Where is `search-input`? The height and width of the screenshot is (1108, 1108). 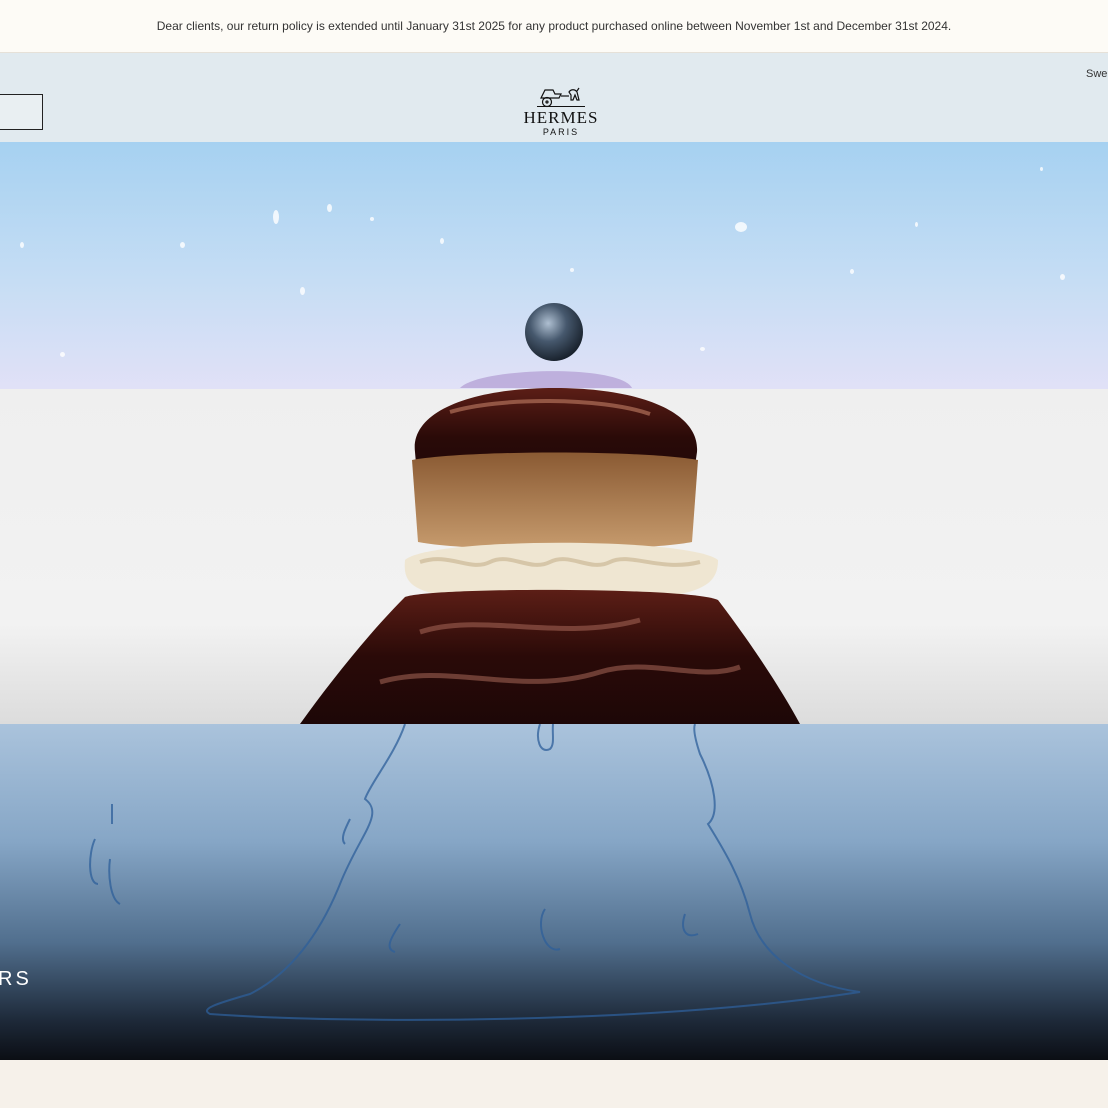
search-input is located at coordinates (21, 112).